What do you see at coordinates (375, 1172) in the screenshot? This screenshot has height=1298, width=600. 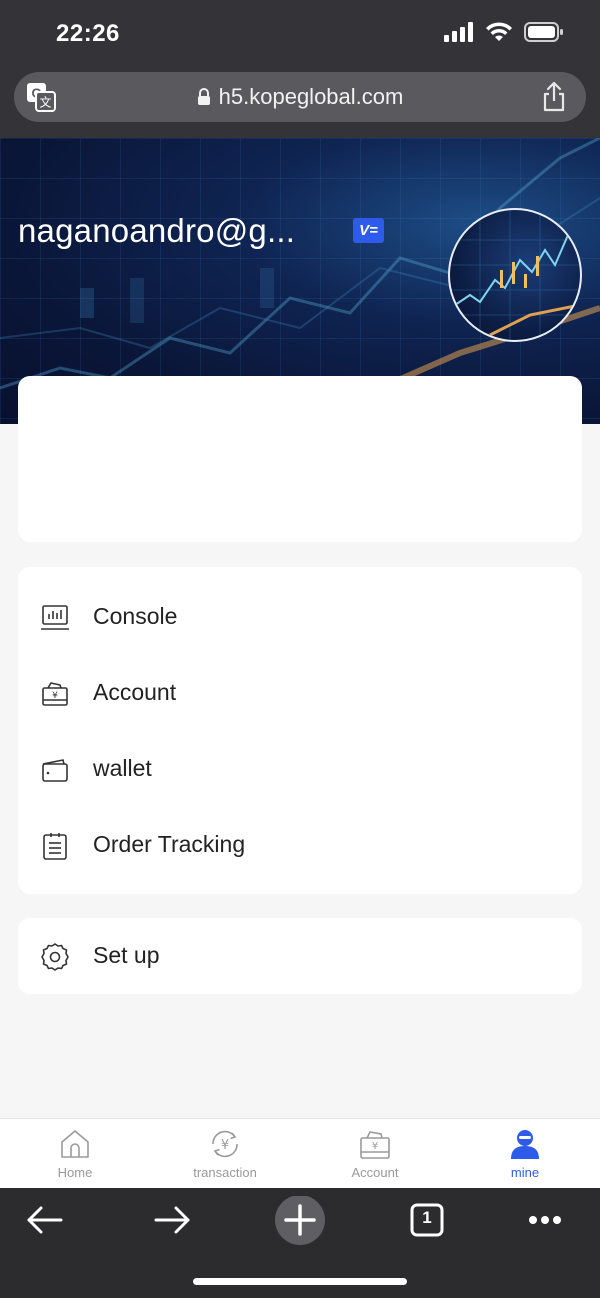 I see `tab-label-account: Account` at bounding box center [375, 1172].